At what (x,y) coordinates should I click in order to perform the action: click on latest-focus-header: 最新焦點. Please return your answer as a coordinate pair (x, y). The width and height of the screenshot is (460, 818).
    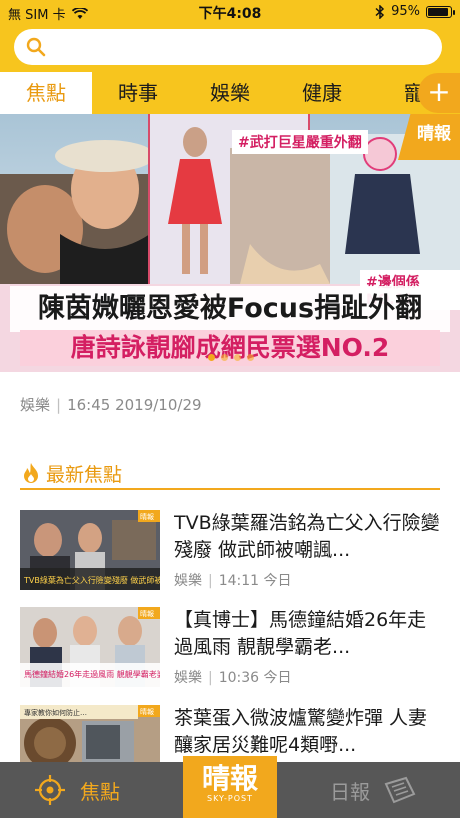
    Looking at the image, I should click on (230, 474).